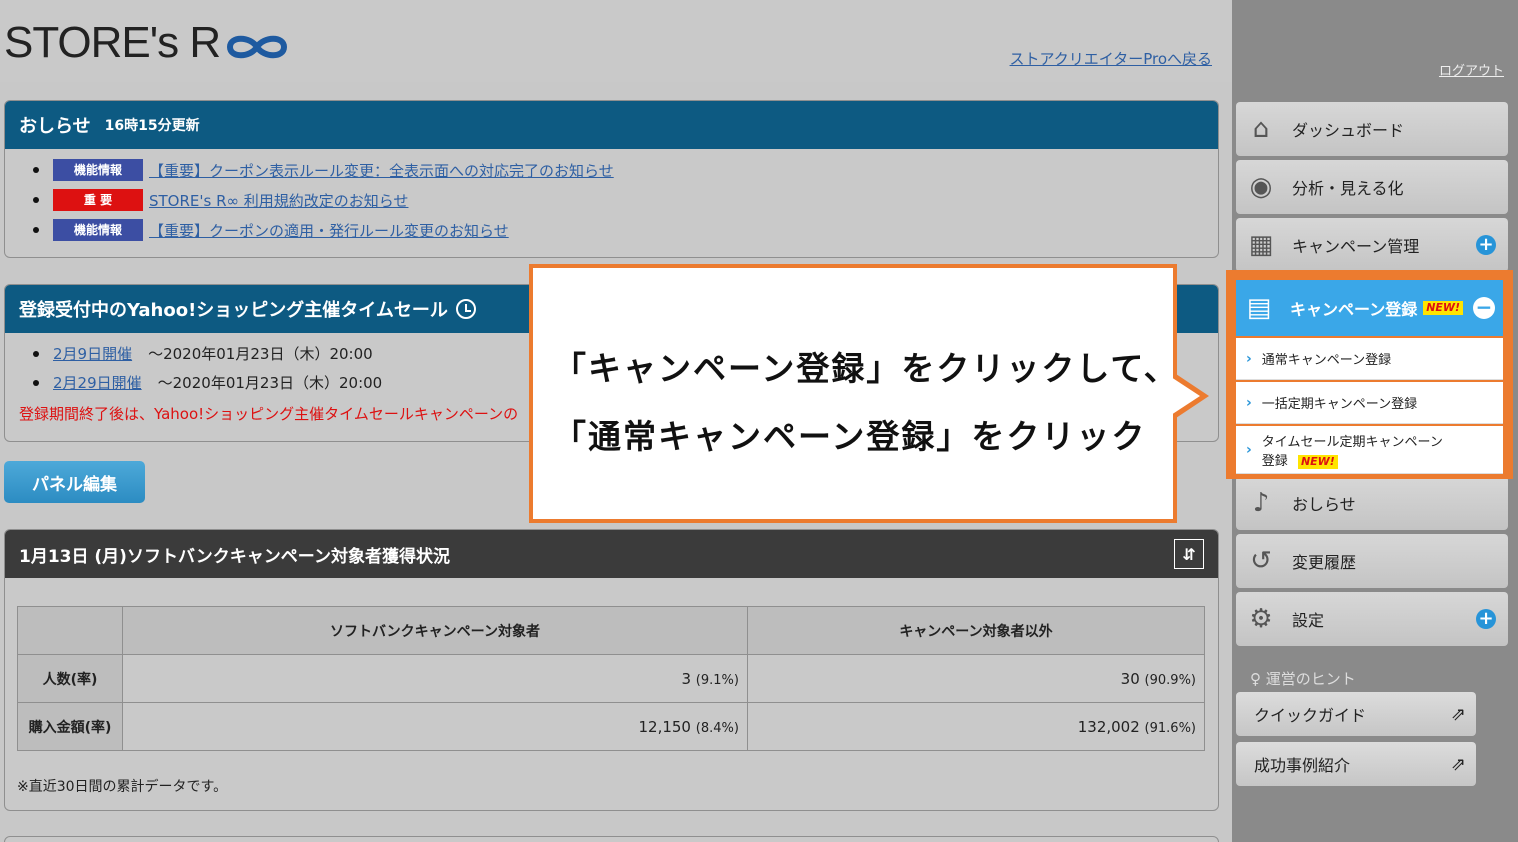 The image size is (1518, 842). Describe the element at coordinates (1108, 726) in the screenshot. I see `cell-value: 132,002` at that location.